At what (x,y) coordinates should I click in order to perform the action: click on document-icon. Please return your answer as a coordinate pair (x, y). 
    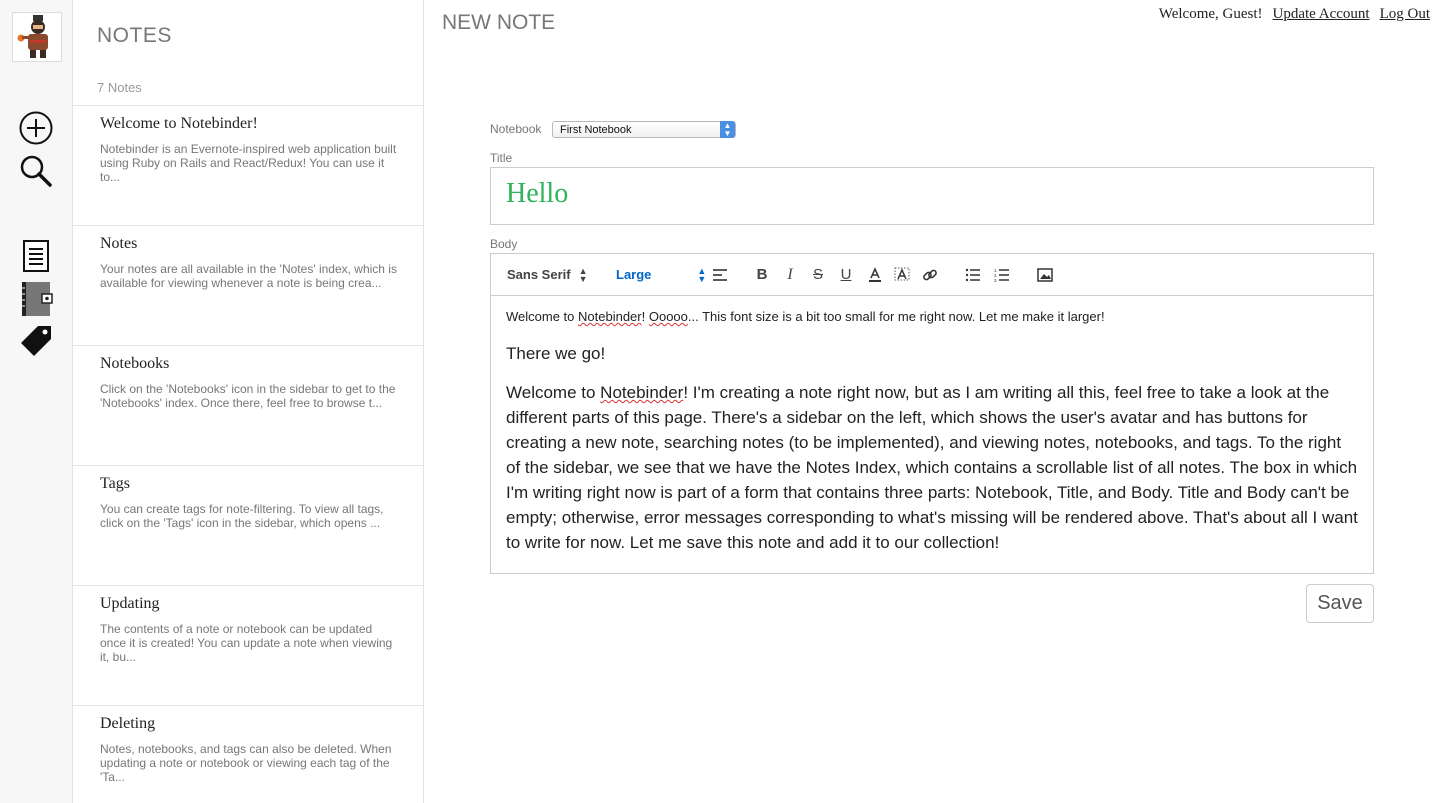
    Looking at the image, I should click on (36, 256).